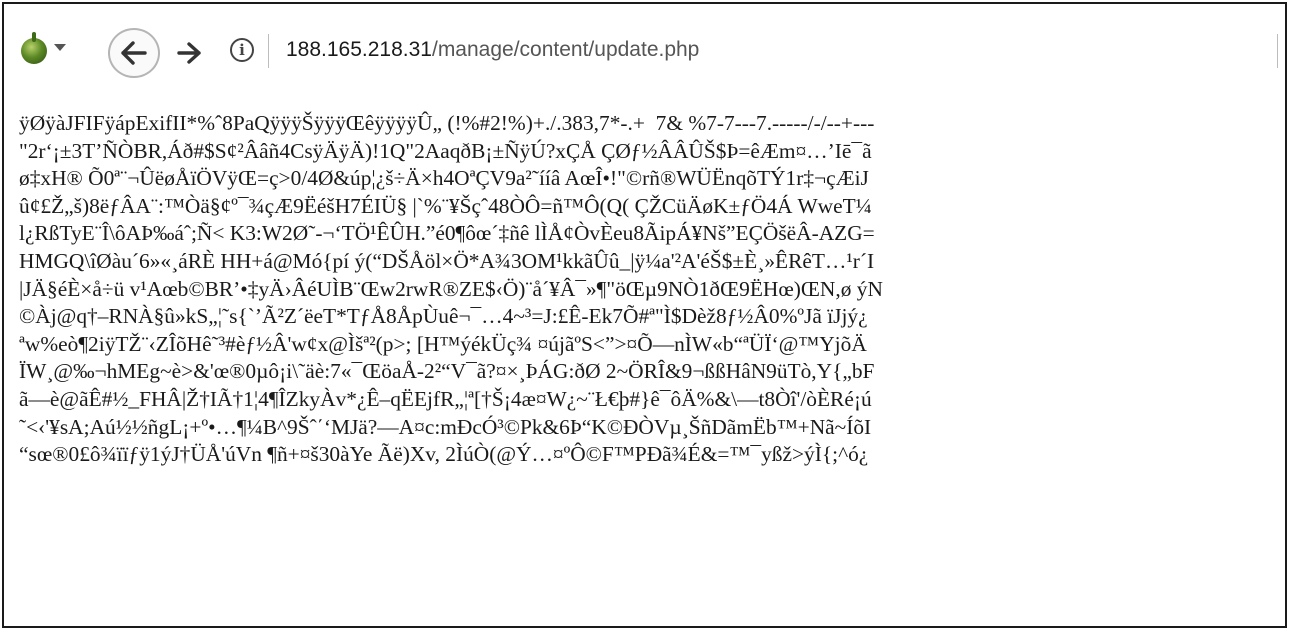 This screenshot has width=1291, height=632. I want to click on onion-browser-icon, so click(34, 48).